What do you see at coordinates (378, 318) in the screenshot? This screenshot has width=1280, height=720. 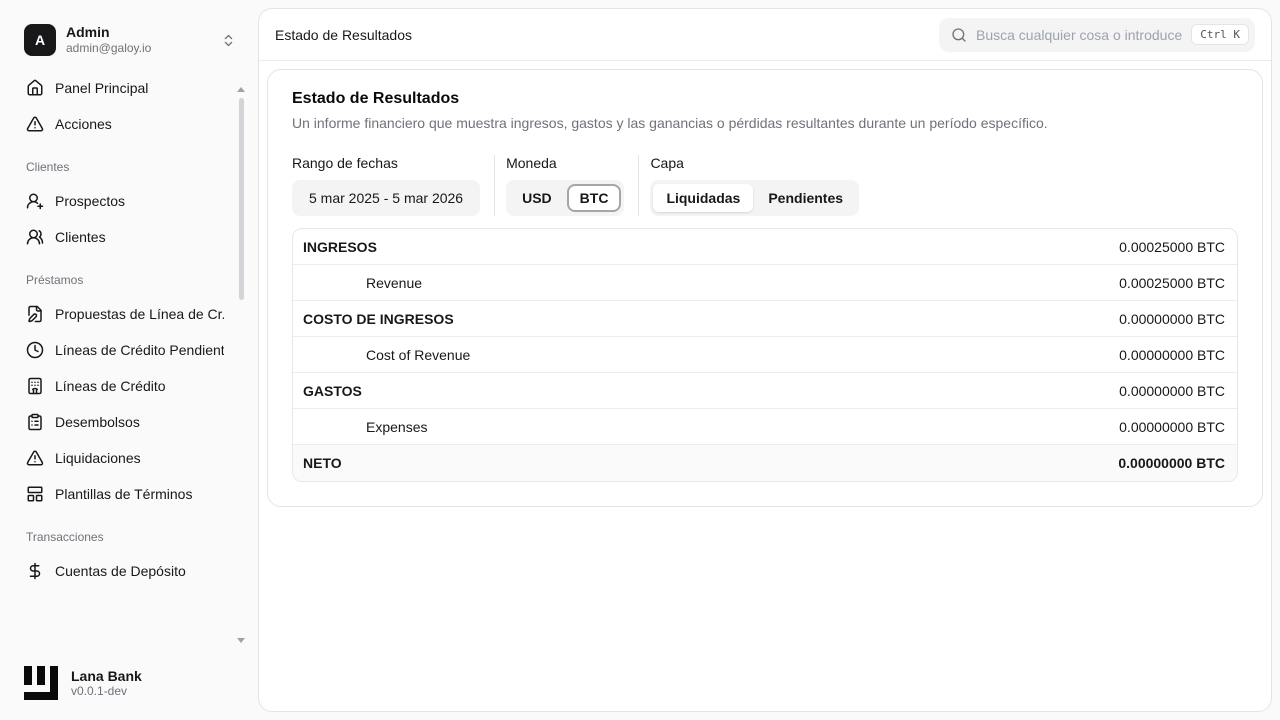 I see `row-label: COSTO DE INGRESOS` at bounding box center [378, 318].